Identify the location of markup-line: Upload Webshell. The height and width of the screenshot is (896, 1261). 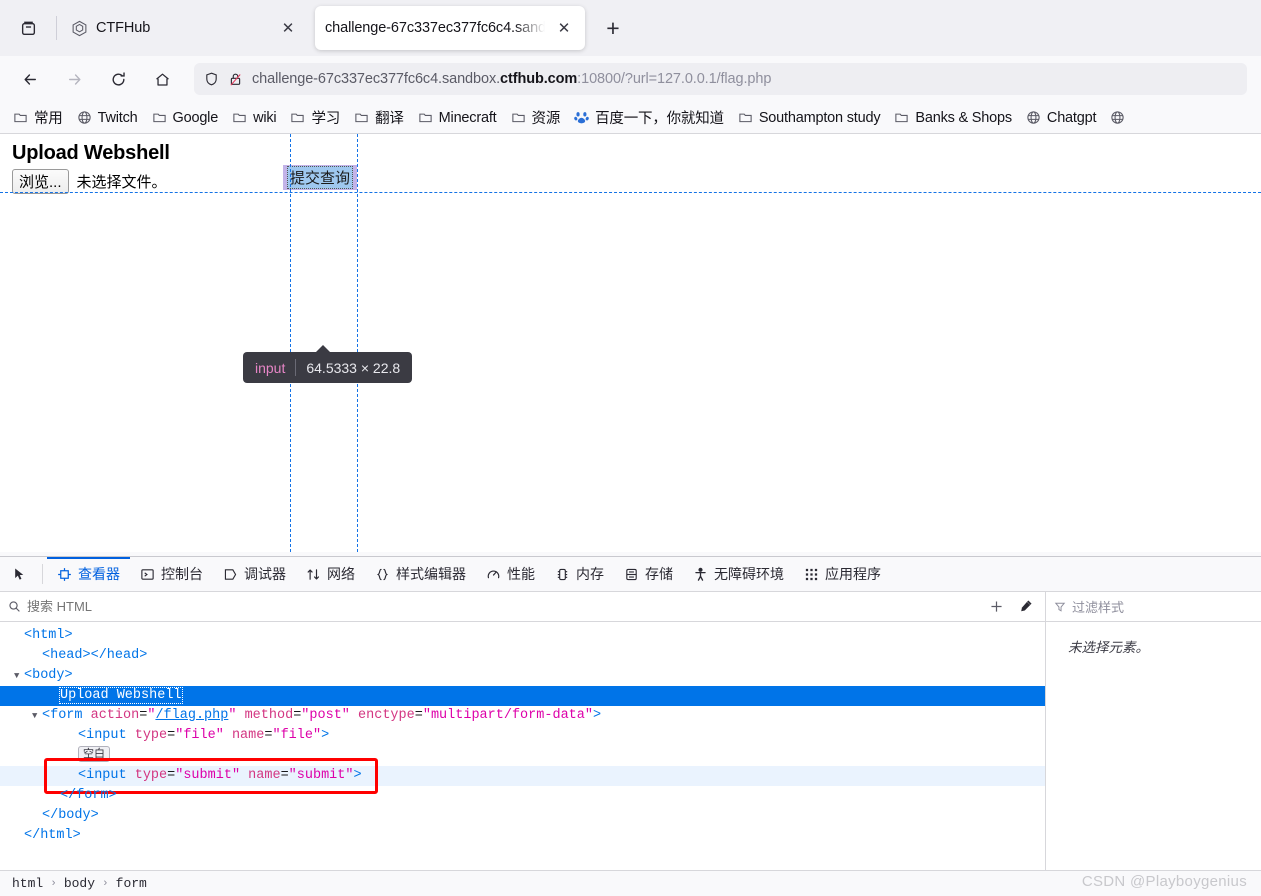
(522, 696).